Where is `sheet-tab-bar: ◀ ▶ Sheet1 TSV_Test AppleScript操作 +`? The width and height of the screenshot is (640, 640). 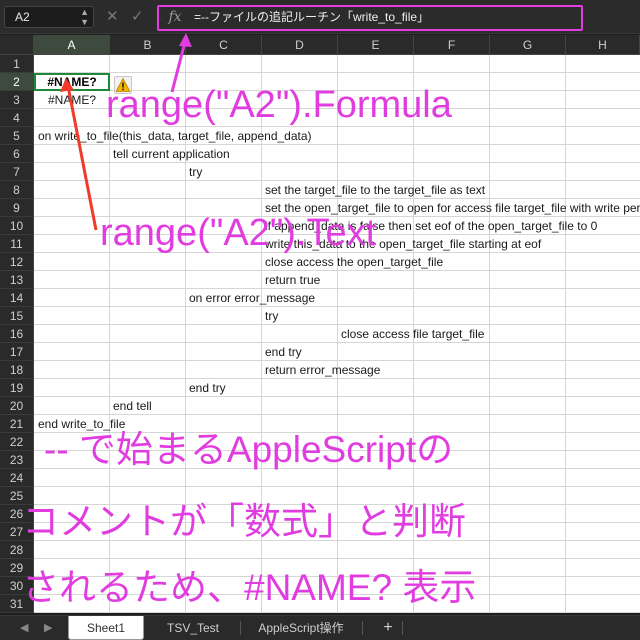
sheet-tab-bar: ◀ ▶ Sheet1 TSV_Test AppleScript操作 + is located at coordinates (320, 627).